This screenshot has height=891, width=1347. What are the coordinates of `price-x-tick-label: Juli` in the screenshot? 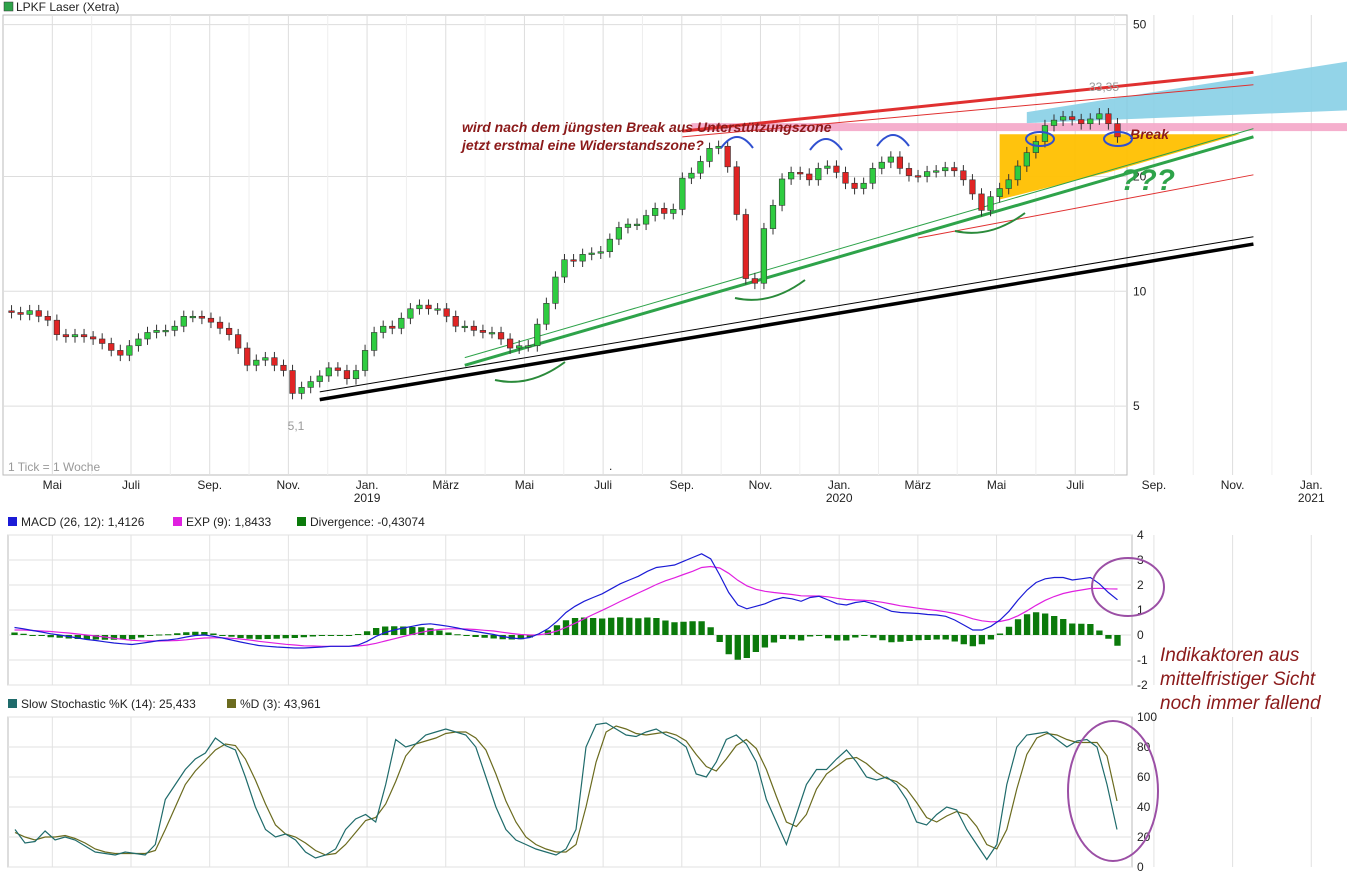 It's located at (603, 485).